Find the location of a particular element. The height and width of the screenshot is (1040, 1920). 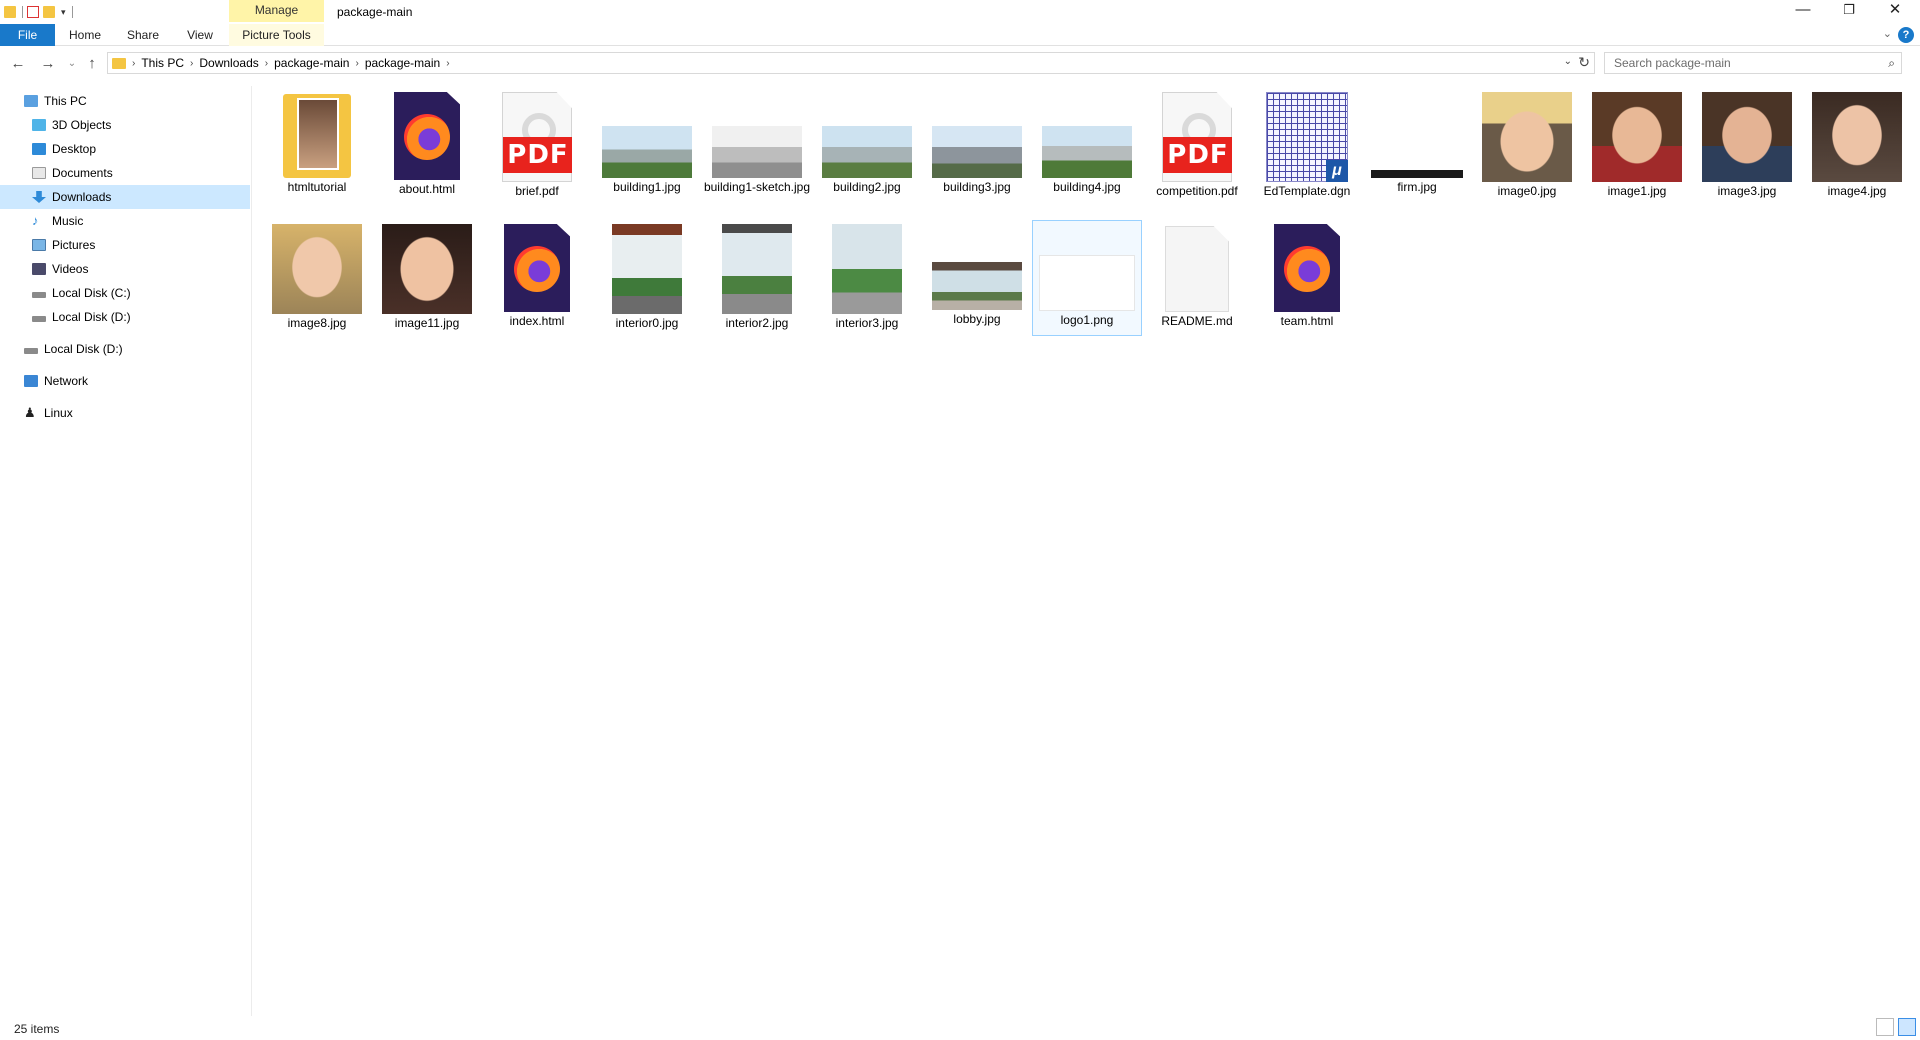

search-input: Search package-main ⌕ is located at coordinates (1753, 63).